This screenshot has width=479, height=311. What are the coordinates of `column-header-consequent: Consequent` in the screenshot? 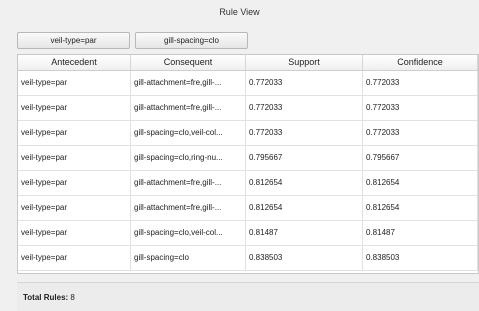 It's located at (188, 62).